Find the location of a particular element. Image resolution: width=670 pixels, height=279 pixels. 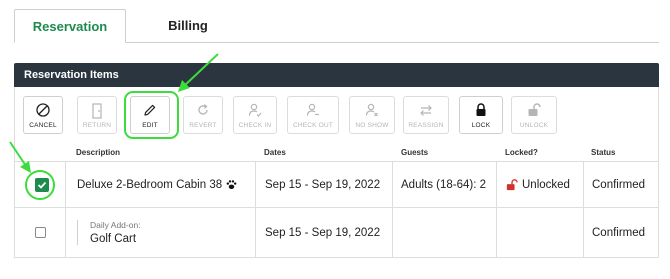

door-icon is located at coordinates (97, 111).